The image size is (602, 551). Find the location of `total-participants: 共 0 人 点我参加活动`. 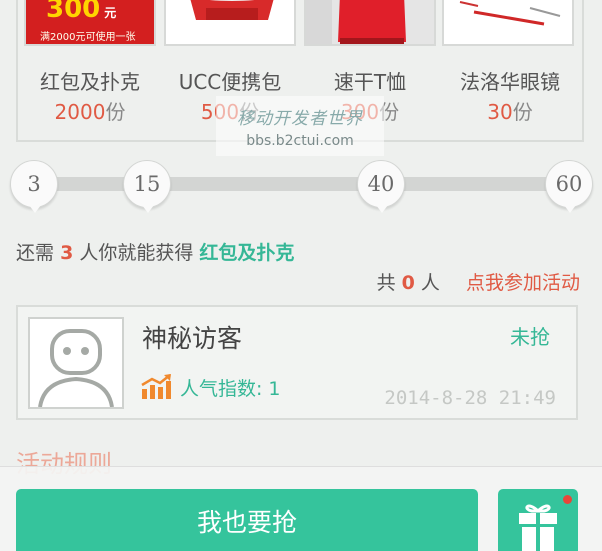

total-participants: 共 0 人 点我参加活动 is located at coordinates (478, 283).